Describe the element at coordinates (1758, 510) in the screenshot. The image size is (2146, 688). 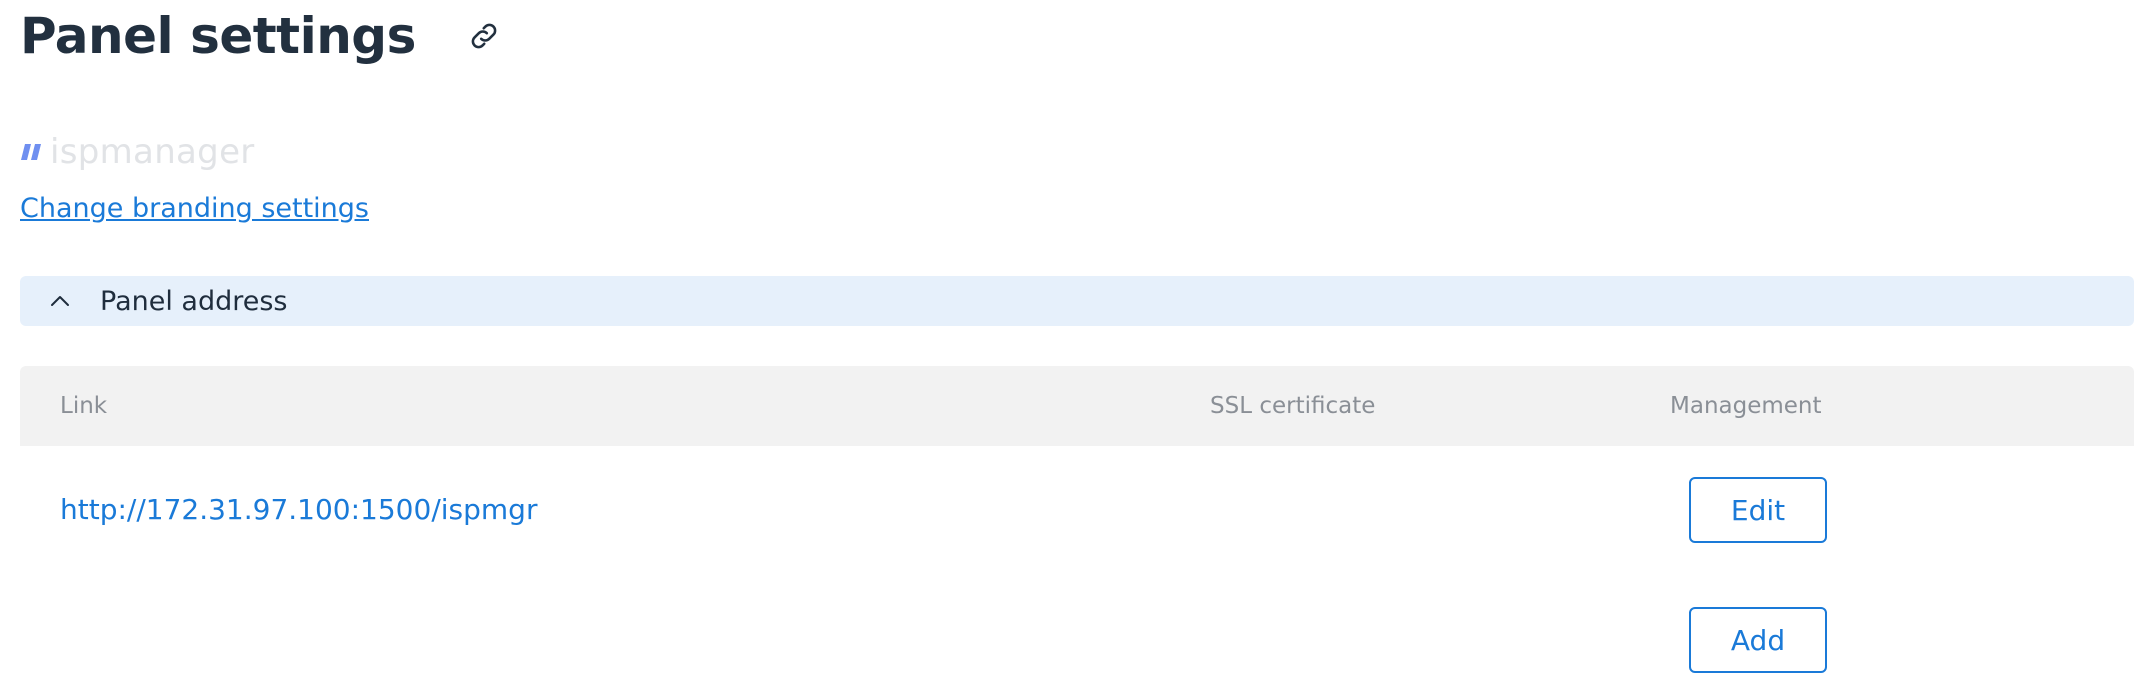
I see `edit-button: Edit` at that location.